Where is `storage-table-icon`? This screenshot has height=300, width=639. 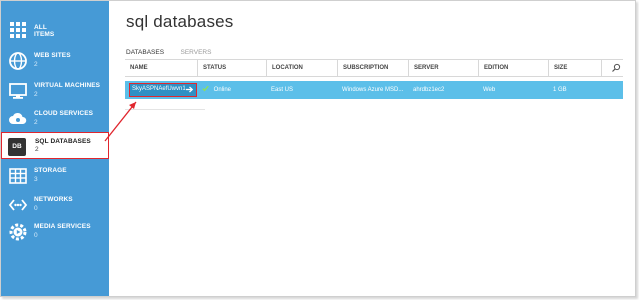
storage-table-icon is located at coordinates (18, 176).